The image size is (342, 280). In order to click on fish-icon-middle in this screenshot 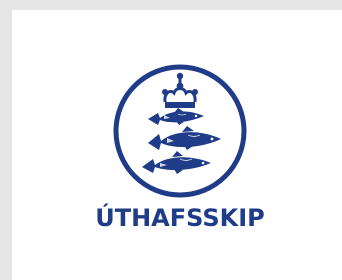, I will do `click(184, 138)`.